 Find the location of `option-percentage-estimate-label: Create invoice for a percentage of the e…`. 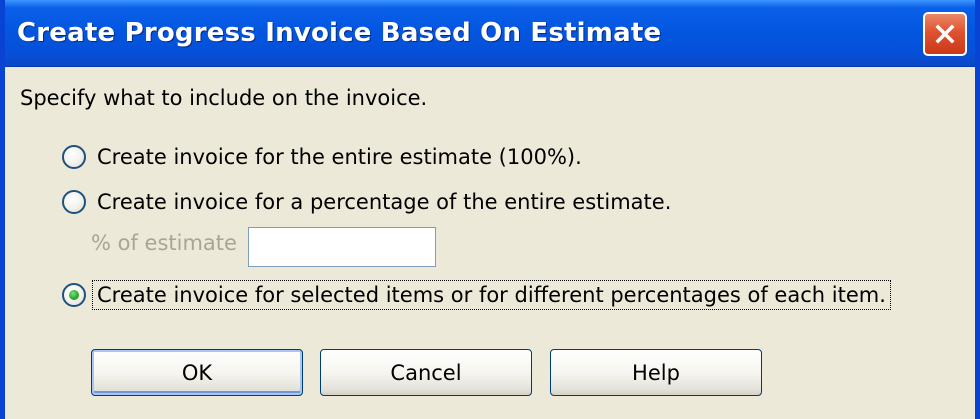

option-percentage-estimate-label: Create invoice for a percentage of the e… is located at coordinates (384, 202).